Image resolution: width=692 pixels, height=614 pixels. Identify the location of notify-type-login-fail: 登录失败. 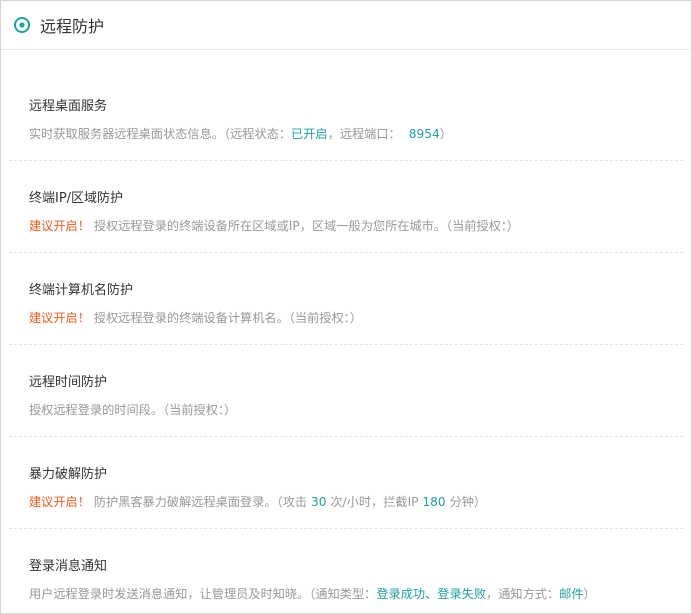
(461, 594).